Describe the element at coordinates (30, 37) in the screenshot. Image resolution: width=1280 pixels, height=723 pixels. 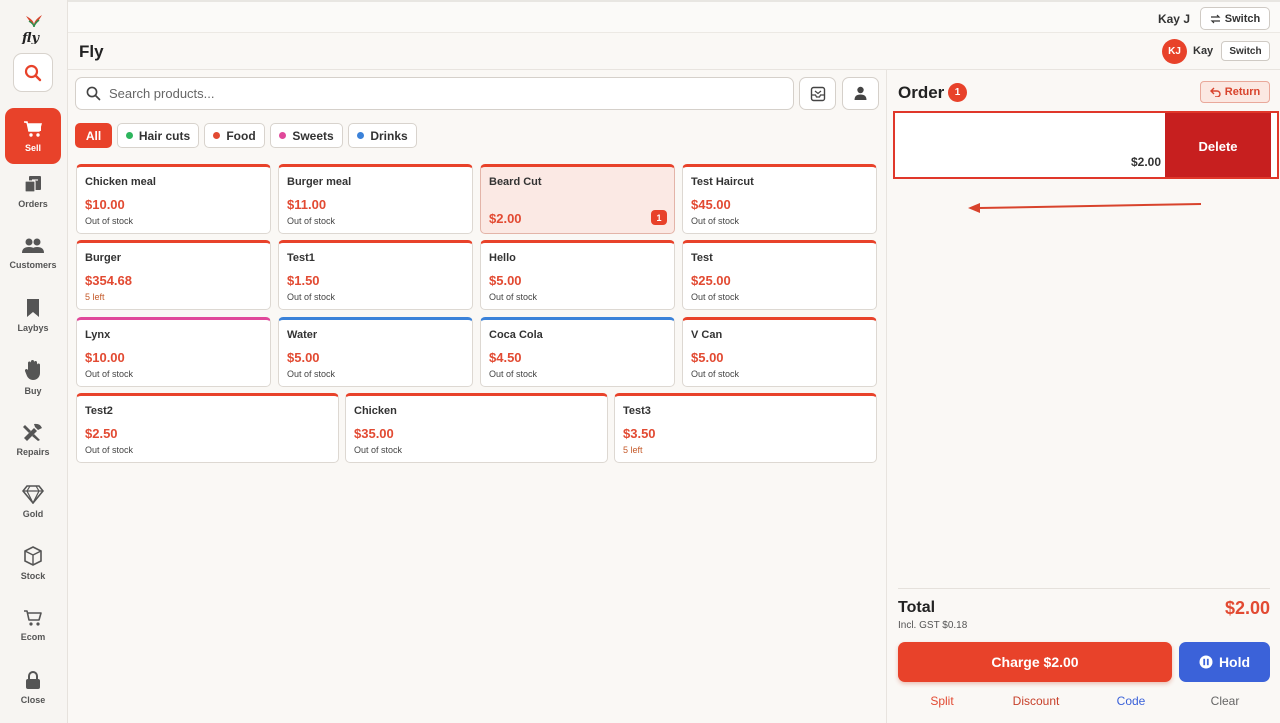
I see `svg-text: fly` at that location.